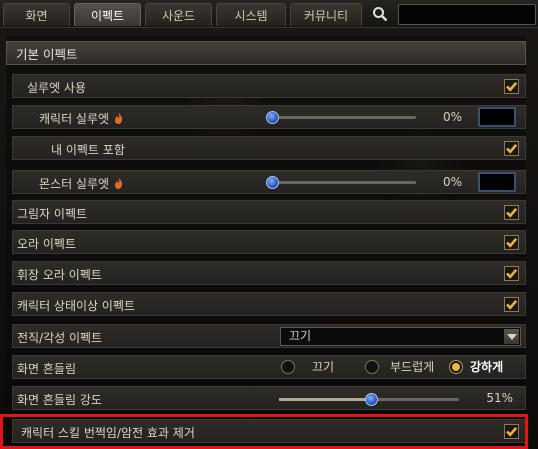  What do you see at coordinates (266, 53) in the screenshot?
I see `section-header: 기본 이펙트` at bounding box center [266, 53].